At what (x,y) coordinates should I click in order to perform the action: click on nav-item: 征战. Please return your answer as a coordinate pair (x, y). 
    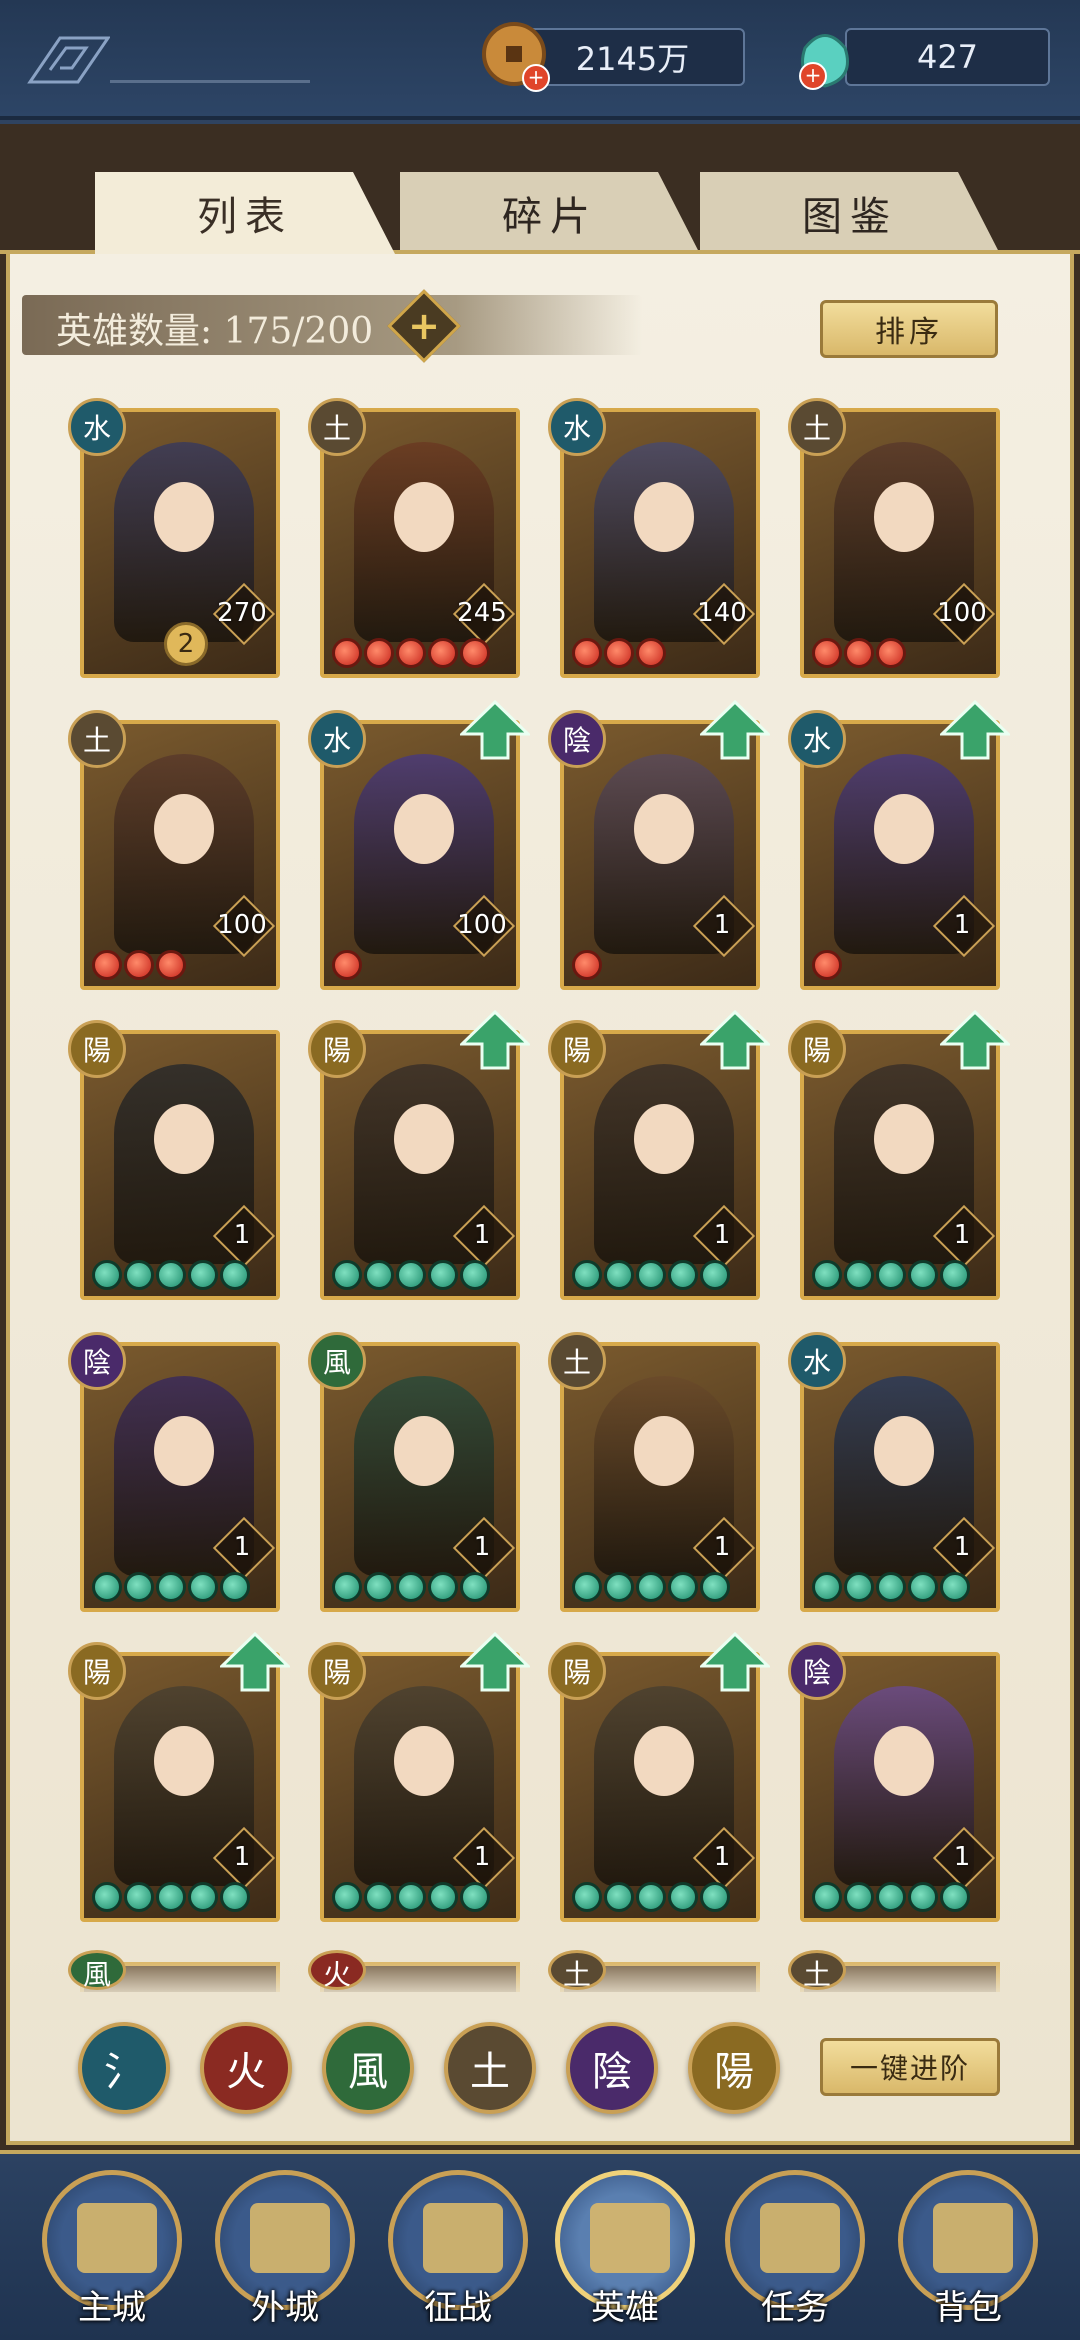
    Looking at the image, I should click on (458, 2250).